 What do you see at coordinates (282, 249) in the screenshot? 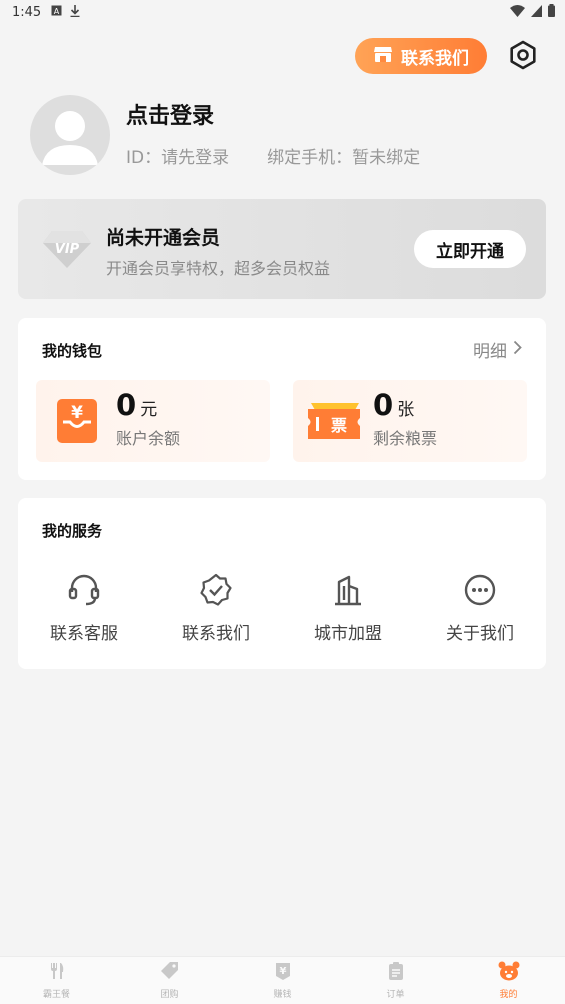
I see `vip-card: VIP 尚未开通会员 开通会员享特权，超多会员权益 立即开通` at bounding box center [282, 249].